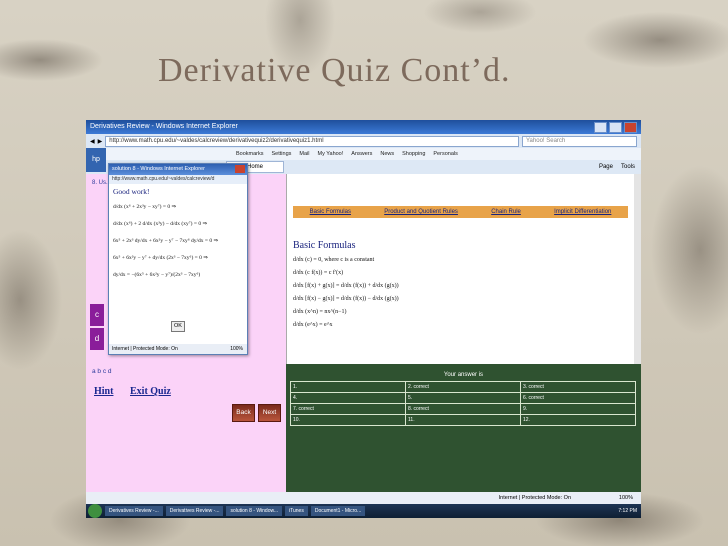 The image size is (728, 546). What do you see at coordinates (282, 154) in the screenshot?
I see `links-item: Settings` at bounding box center [282, 154].